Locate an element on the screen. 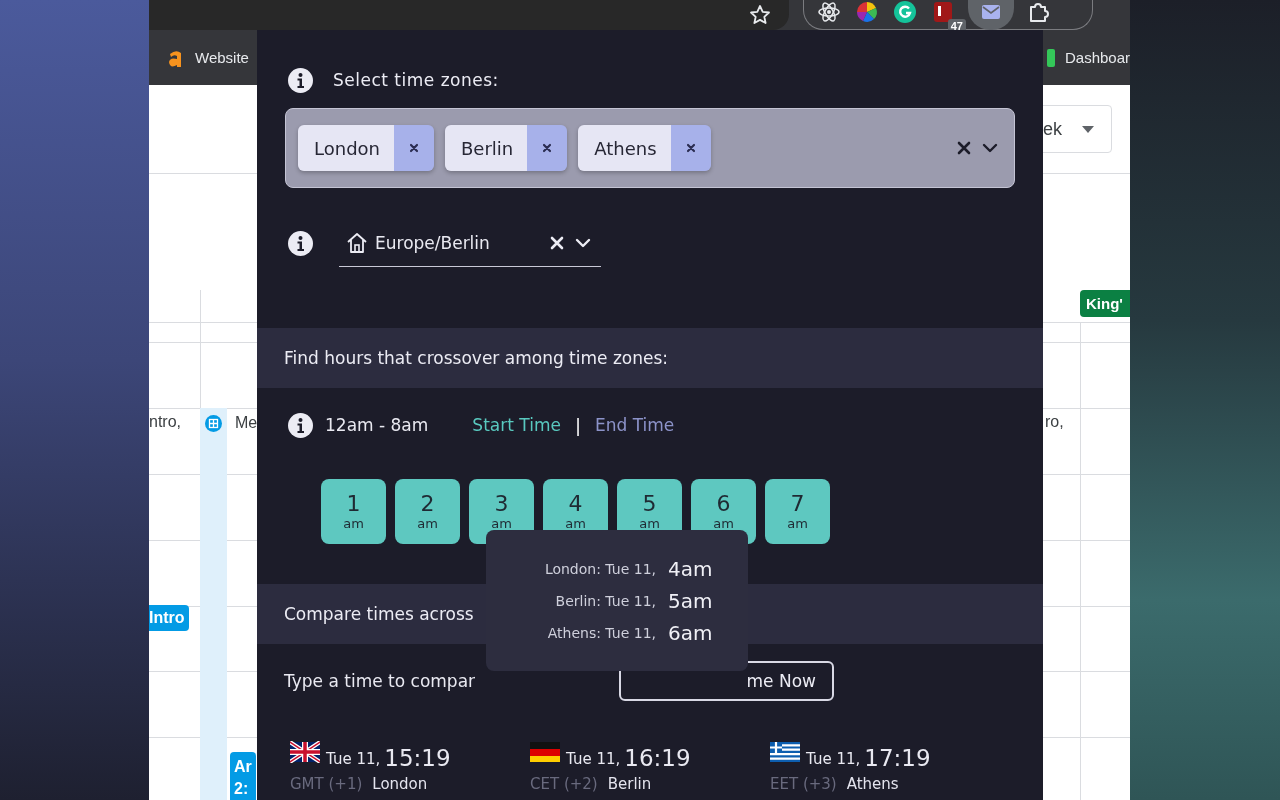 The height and width of the screenshot is (800, 1280). city-name: Berlin is located at coordinates (629, 784).